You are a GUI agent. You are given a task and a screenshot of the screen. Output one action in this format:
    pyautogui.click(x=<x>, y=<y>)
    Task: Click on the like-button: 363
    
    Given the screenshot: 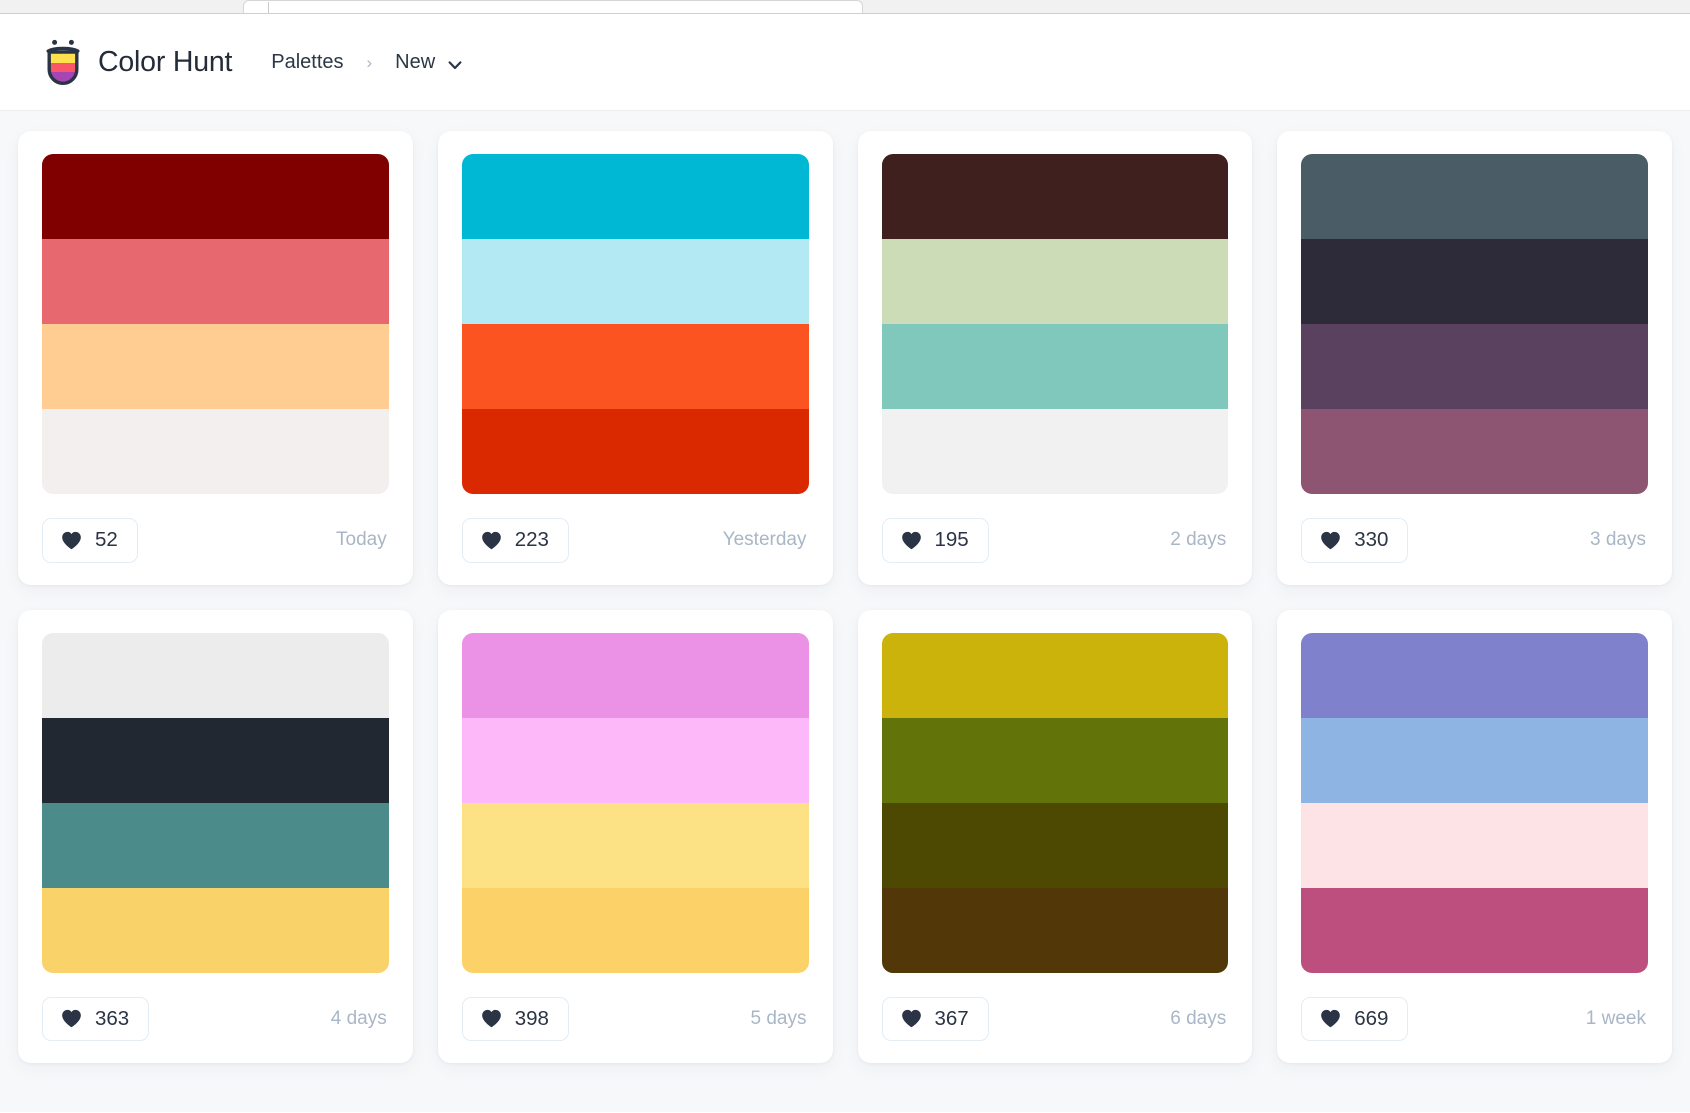 What is the action you would take?
    pyautogui.click(x=96, y=1018)
    